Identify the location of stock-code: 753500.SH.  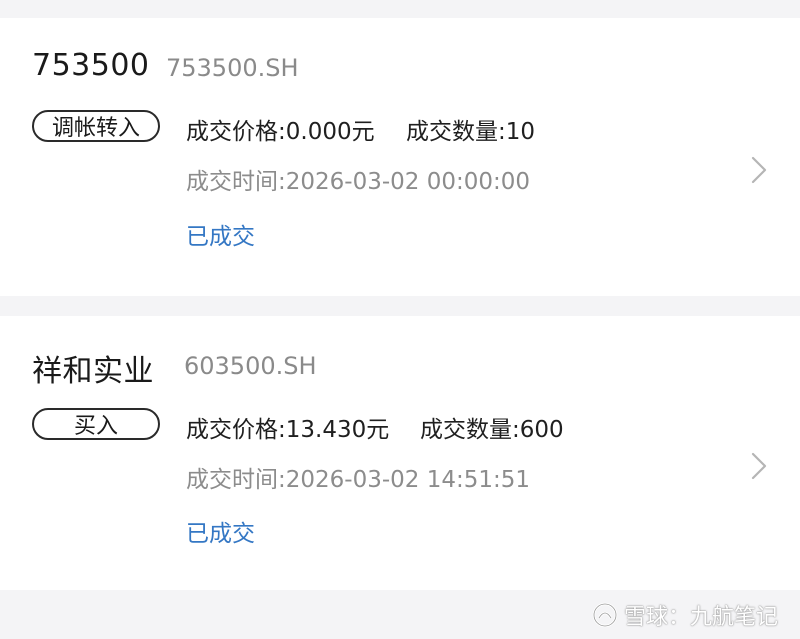
(232, 68).